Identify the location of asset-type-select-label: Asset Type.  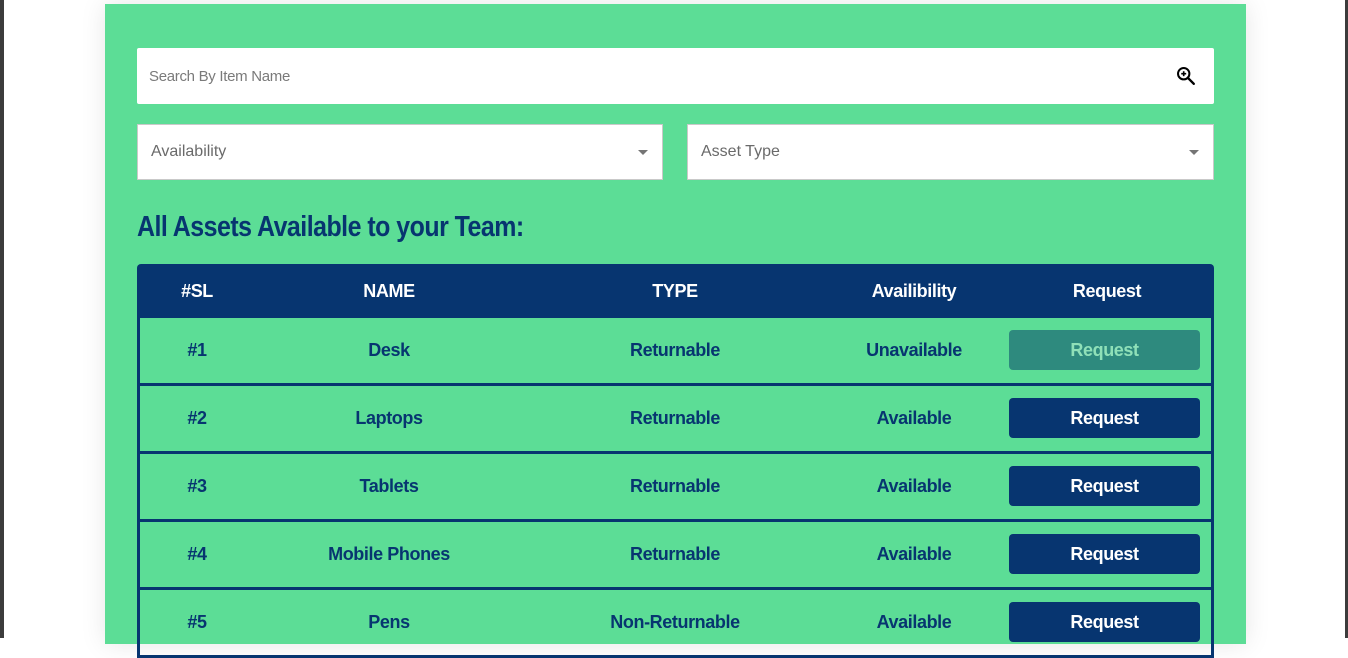
(740, 151).